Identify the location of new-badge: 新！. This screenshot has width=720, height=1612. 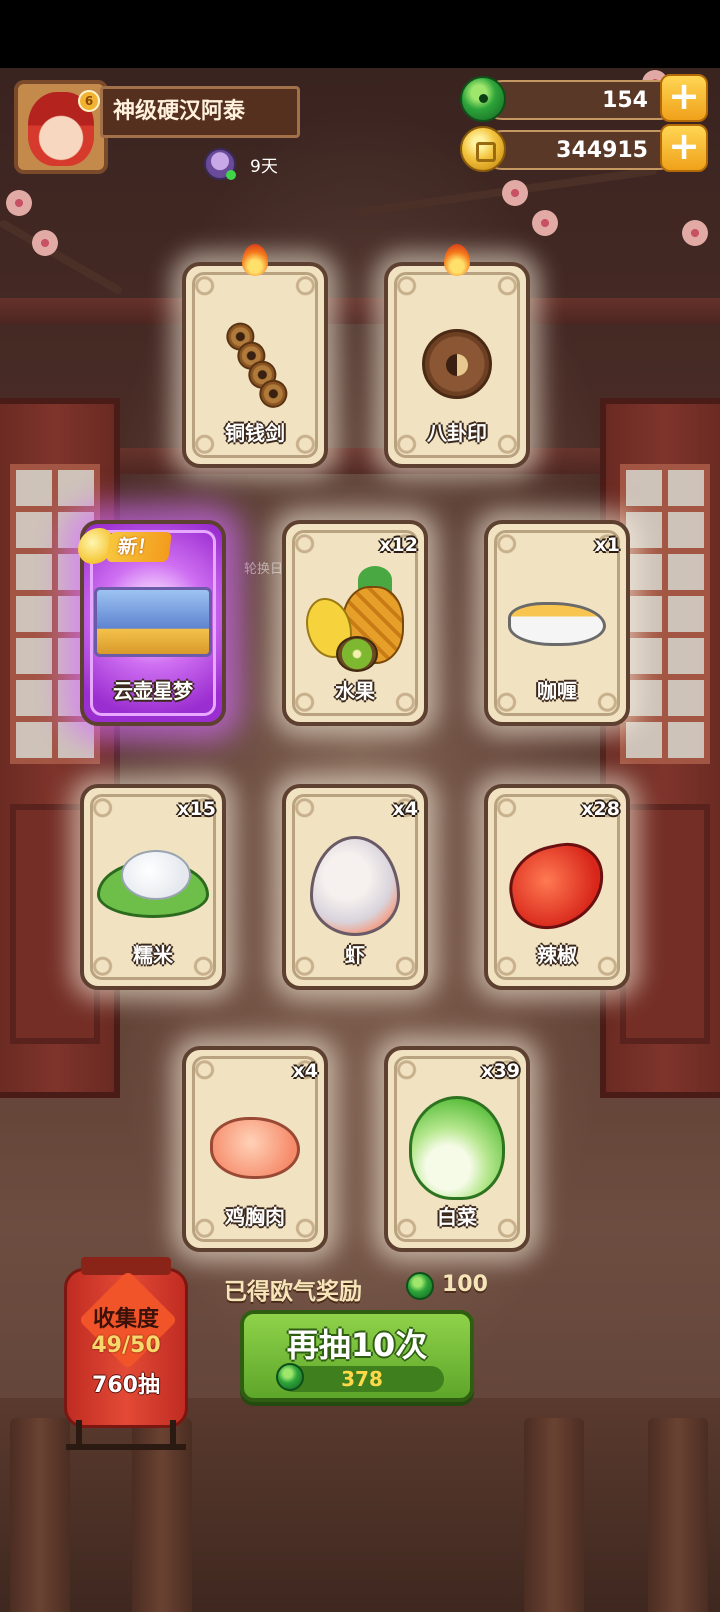
(126, 547).